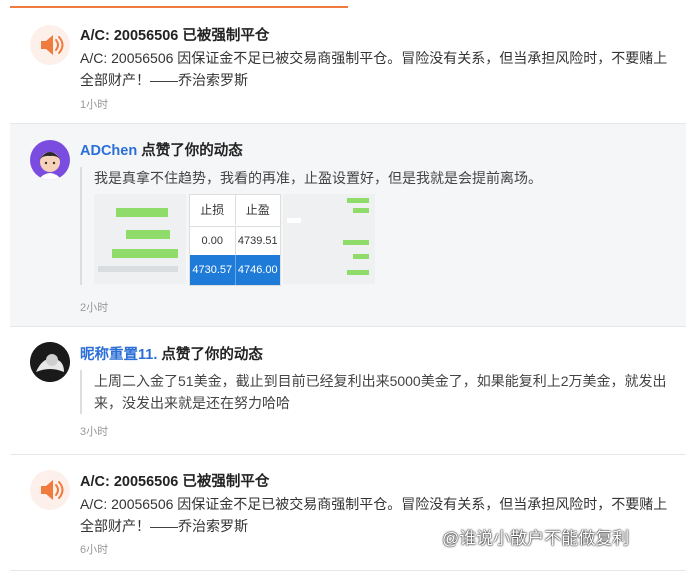  I want to click on table-cell: 4730.57, so click(213, 270).